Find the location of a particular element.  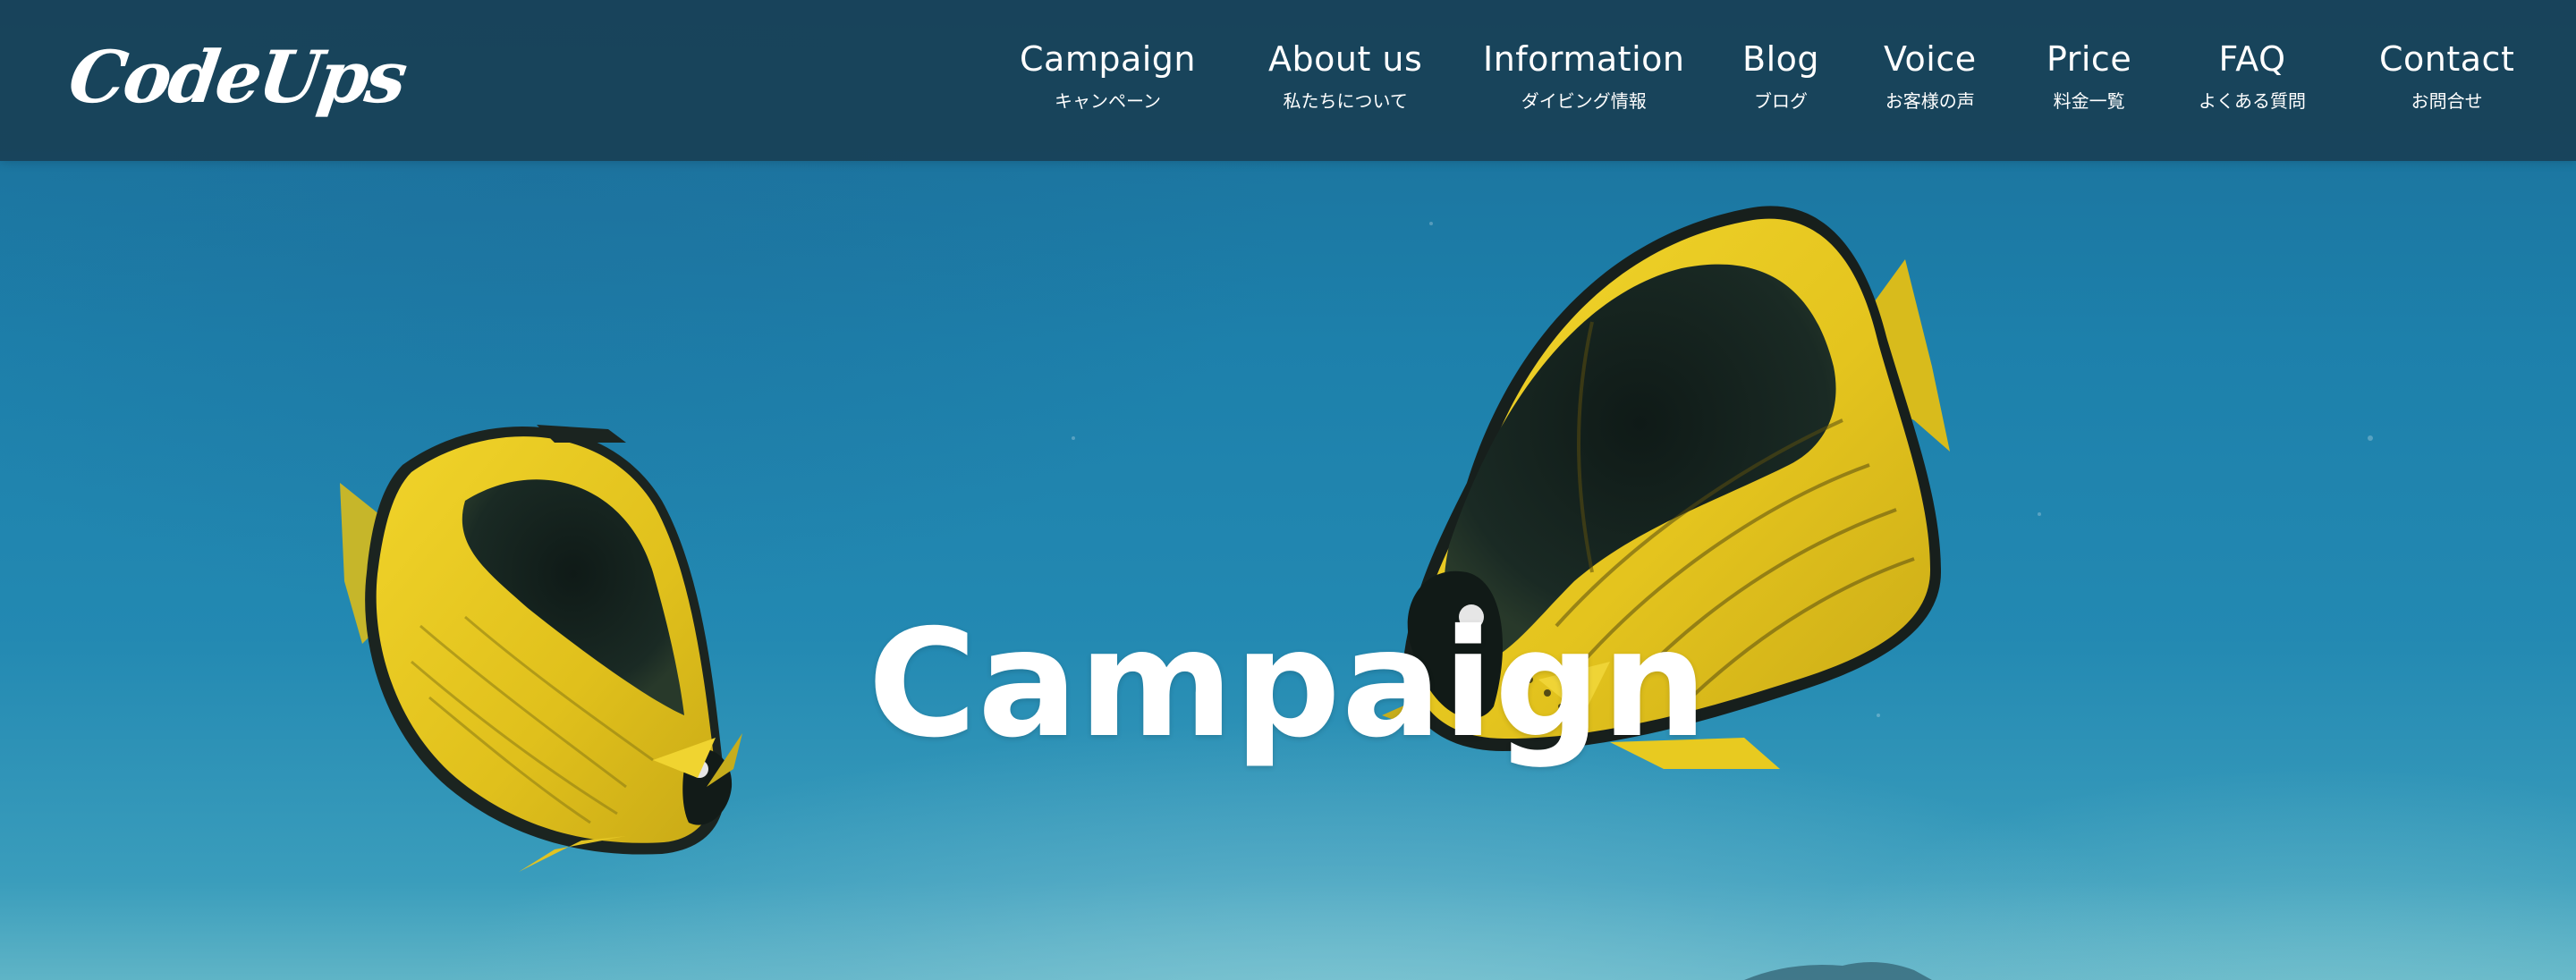

nav-item-faq: FAQ よくある質問 is located at coordinates (2252, 74).